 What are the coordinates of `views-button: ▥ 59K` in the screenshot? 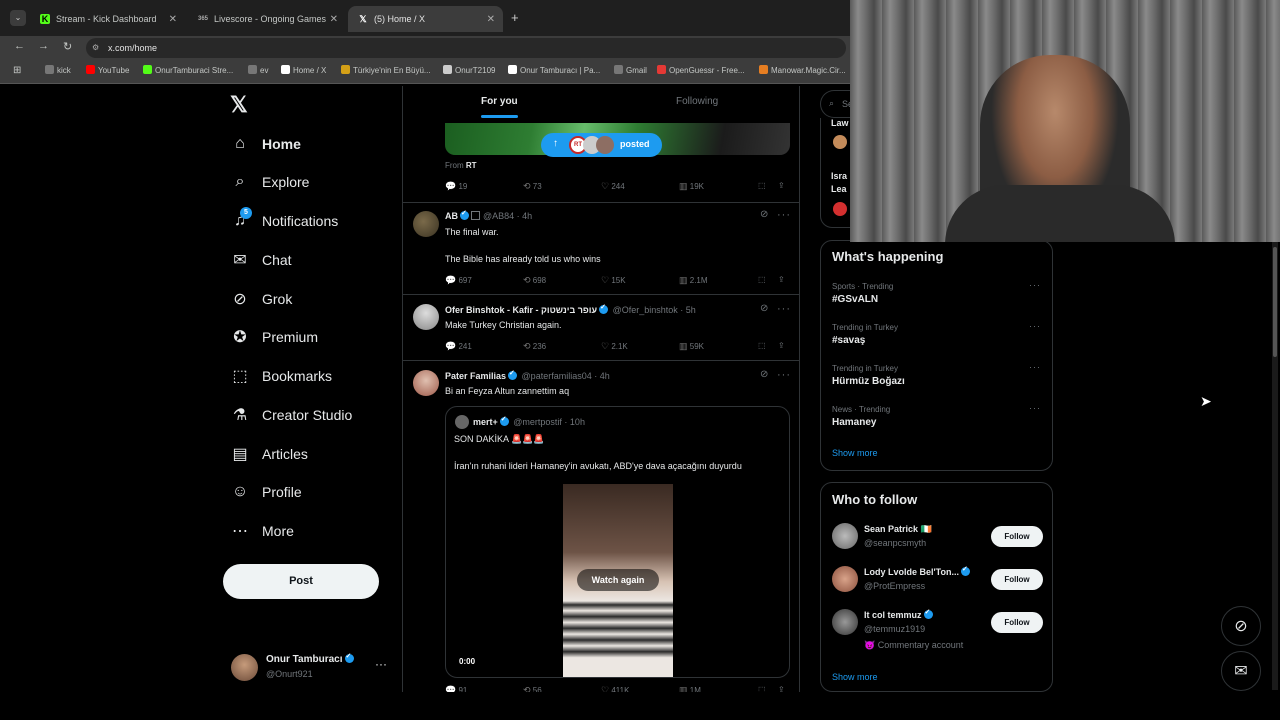 It's located at (691, 346).